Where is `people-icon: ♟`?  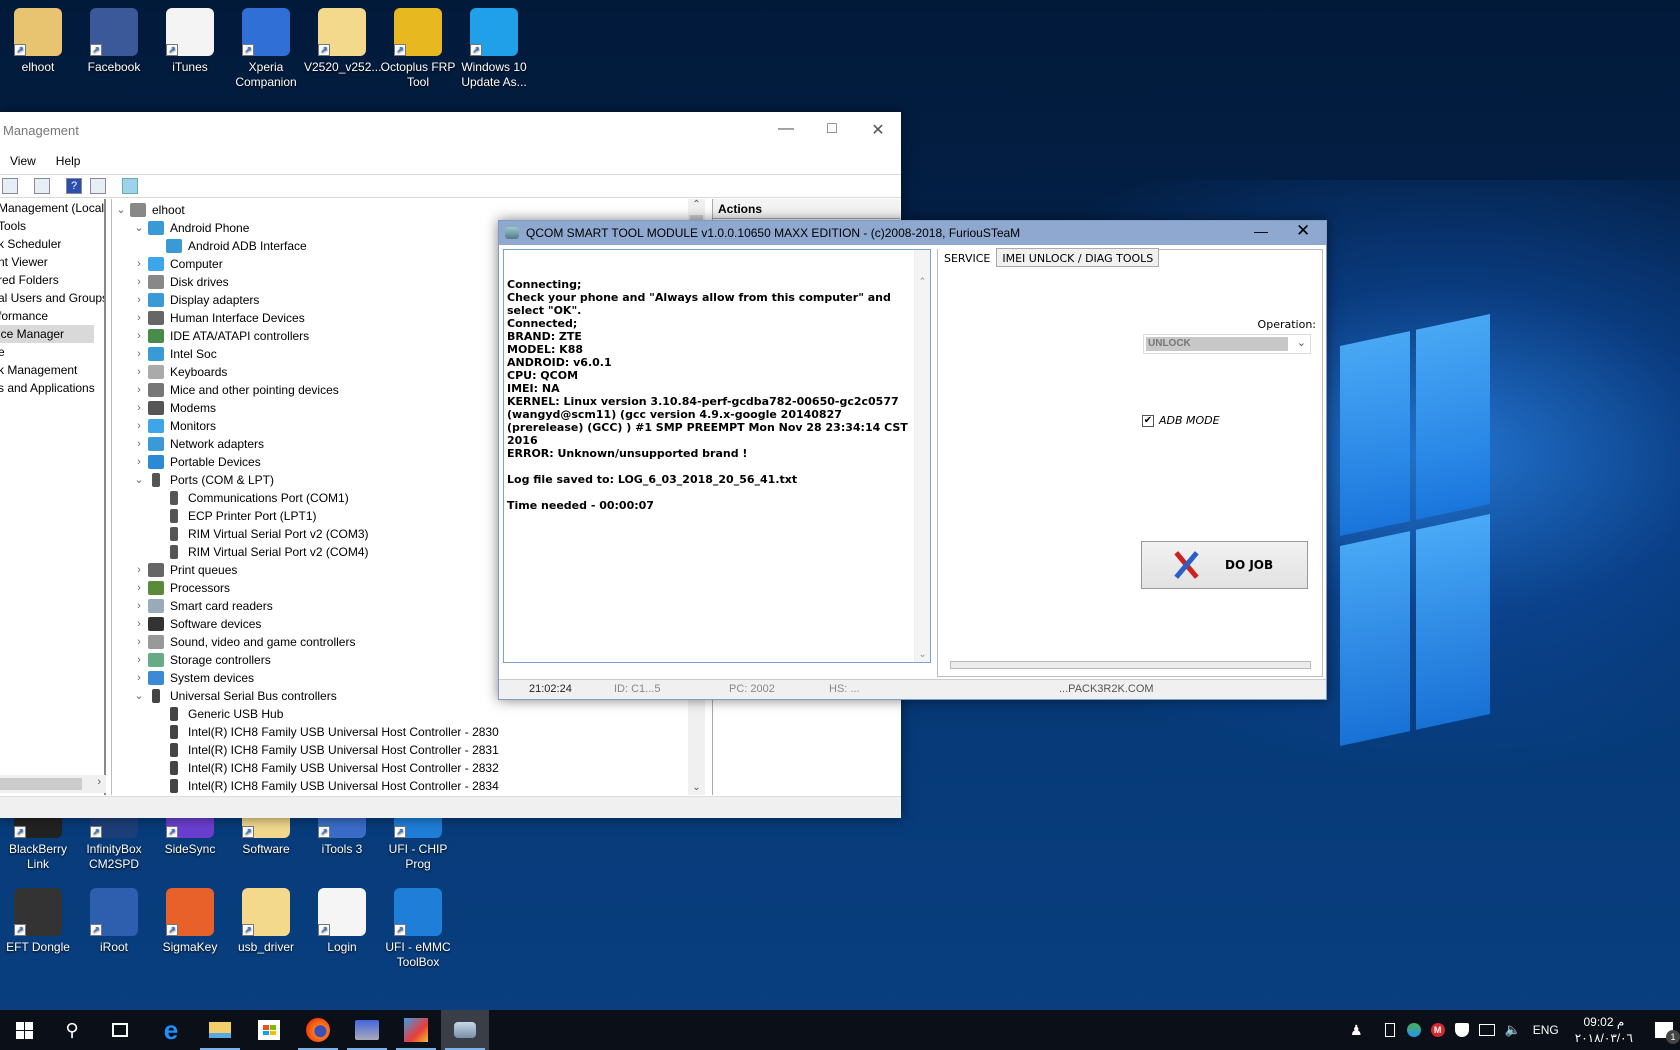 people-icon: ♟ is located at coordinates (1356, 1030).